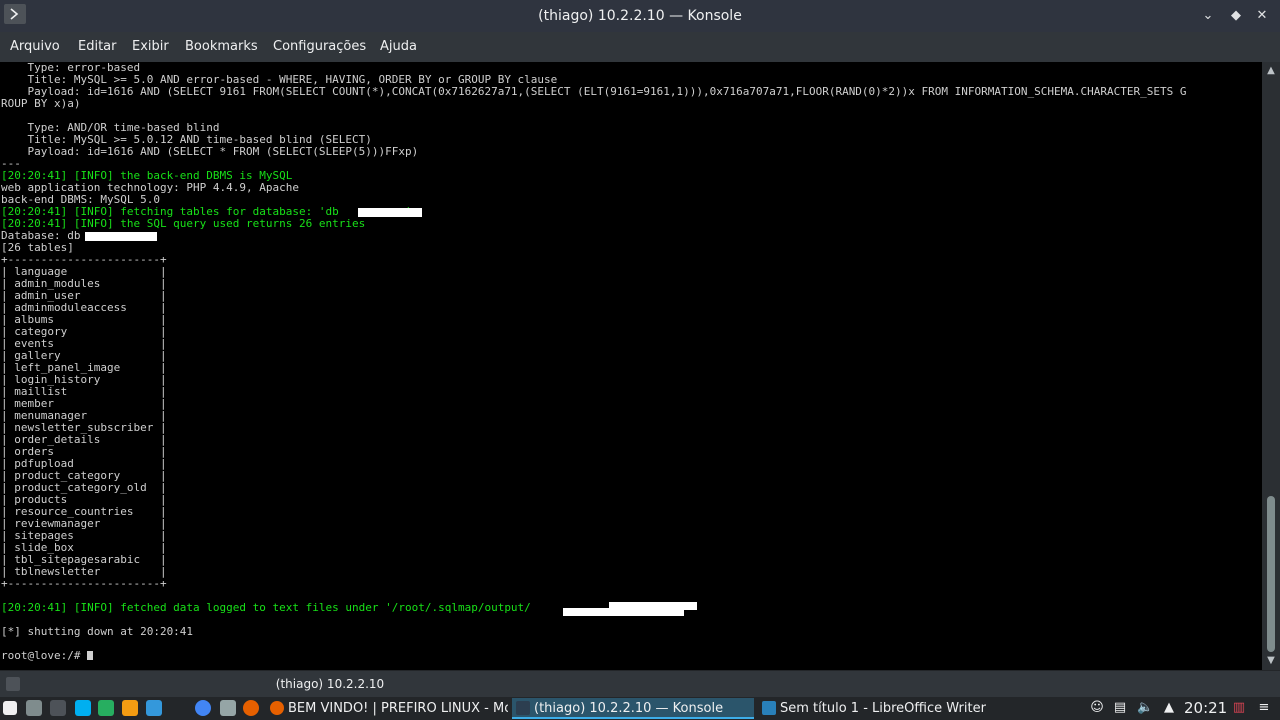 Image resolution: width=1280 pixels, height=720 pixels. I want to click on menu-bookmarks: Bookmarks, so click(221, 46).